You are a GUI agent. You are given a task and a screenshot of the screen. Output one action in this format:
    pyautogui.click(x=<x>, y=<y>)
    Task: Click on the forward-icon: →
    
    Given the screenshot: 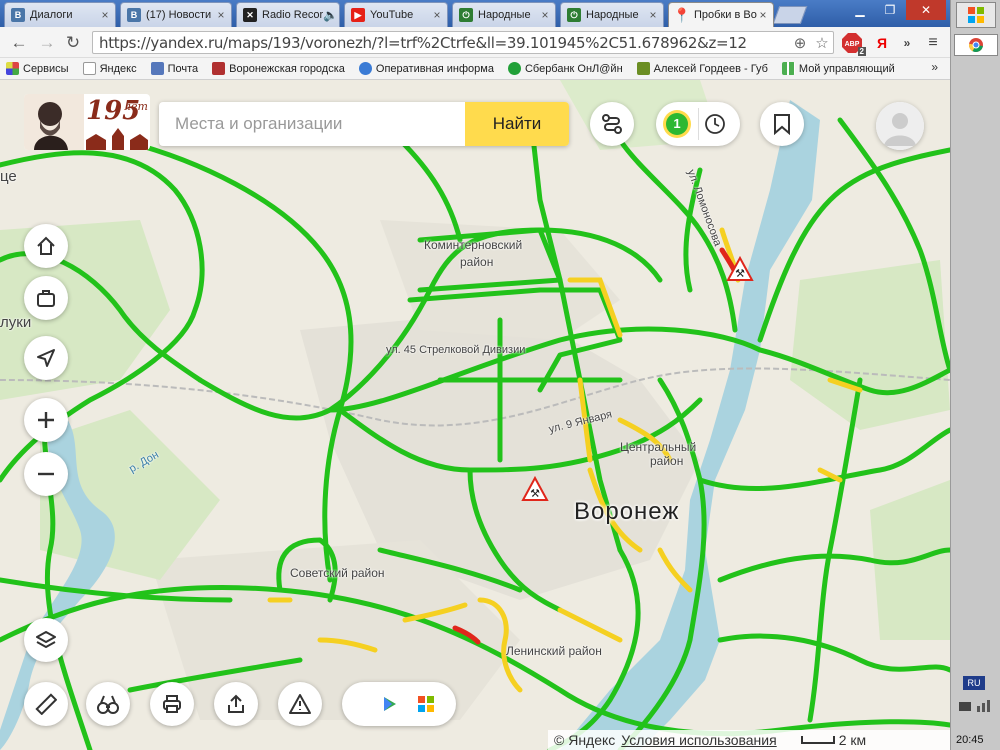 What is the action you would take?
    pyautogui.click(x=47, y=43)
    